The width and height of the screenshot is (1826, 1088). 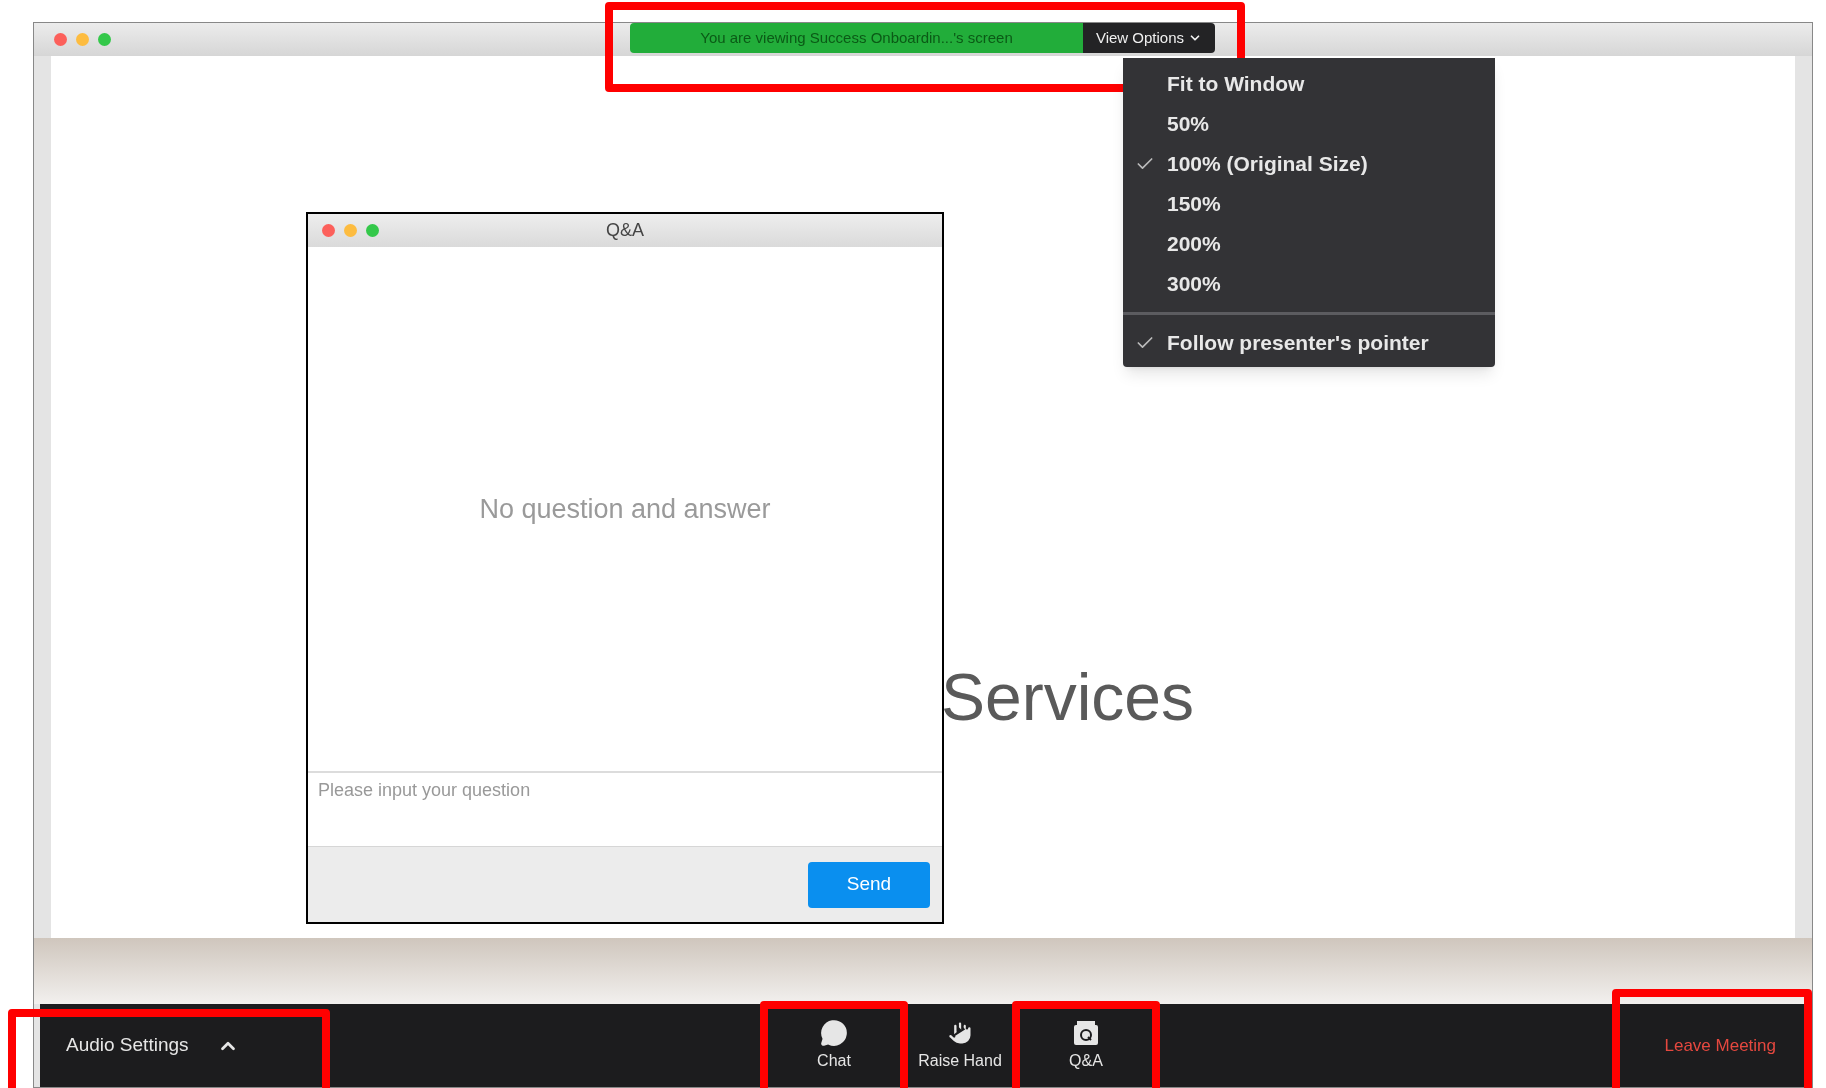 I want to click on menu-item: Fit to Window, so click(x=1309, y=84).